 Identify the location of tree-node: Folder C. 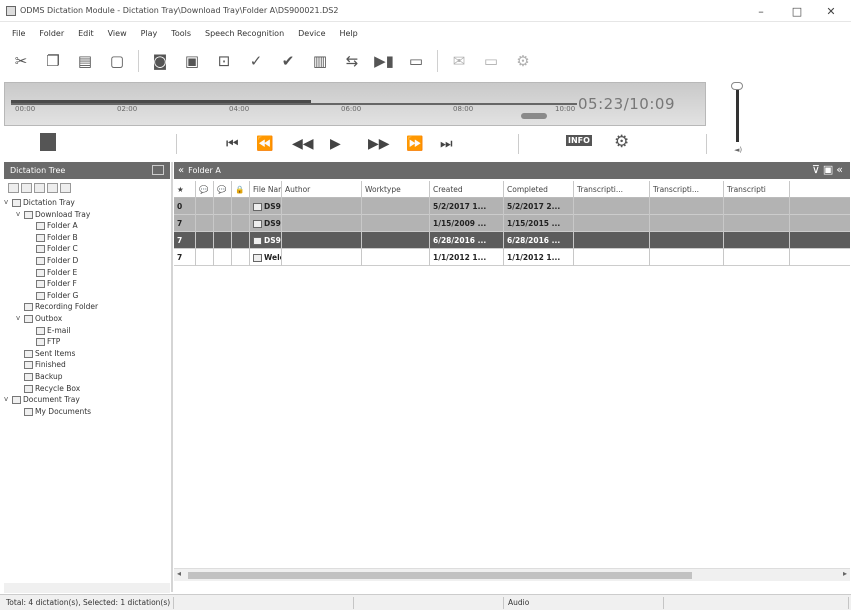
(87, 249).